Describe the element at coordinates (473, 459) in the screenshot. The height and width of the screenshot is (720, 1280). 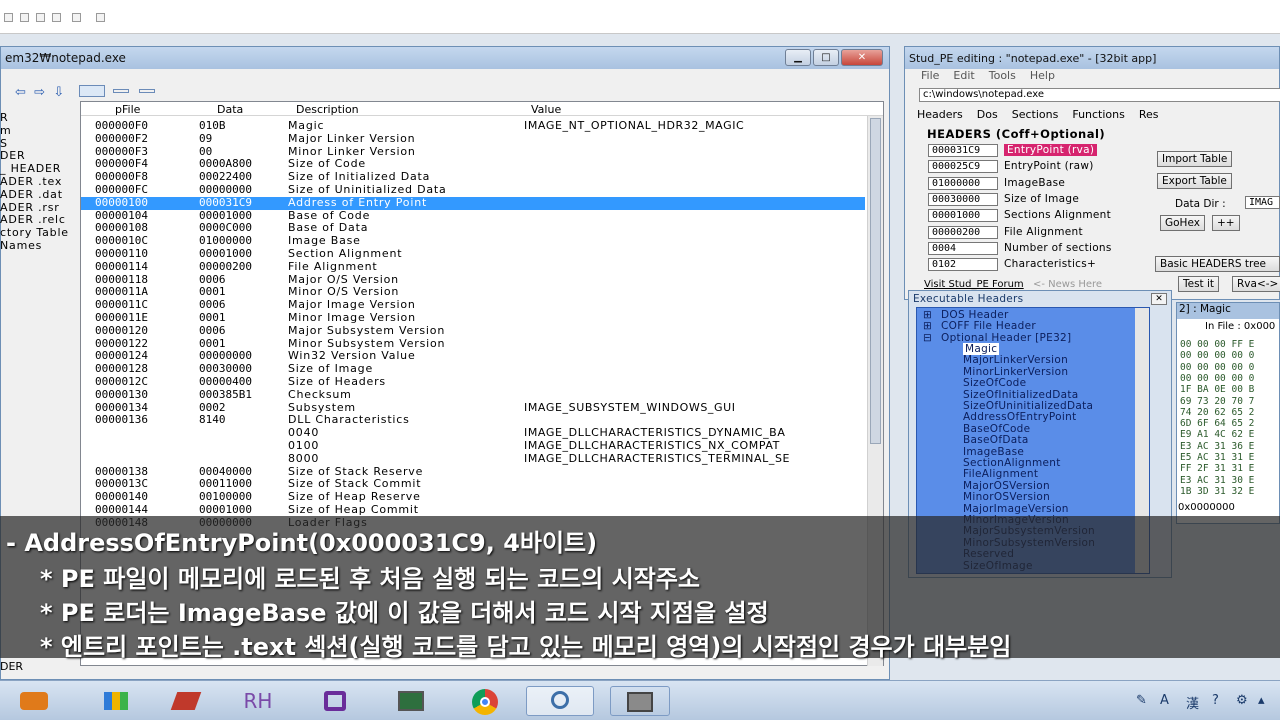
I see `table-row: 8000 IMAGE_DLLCHARACTERISTICS_TERMINAL_SE` at that location.